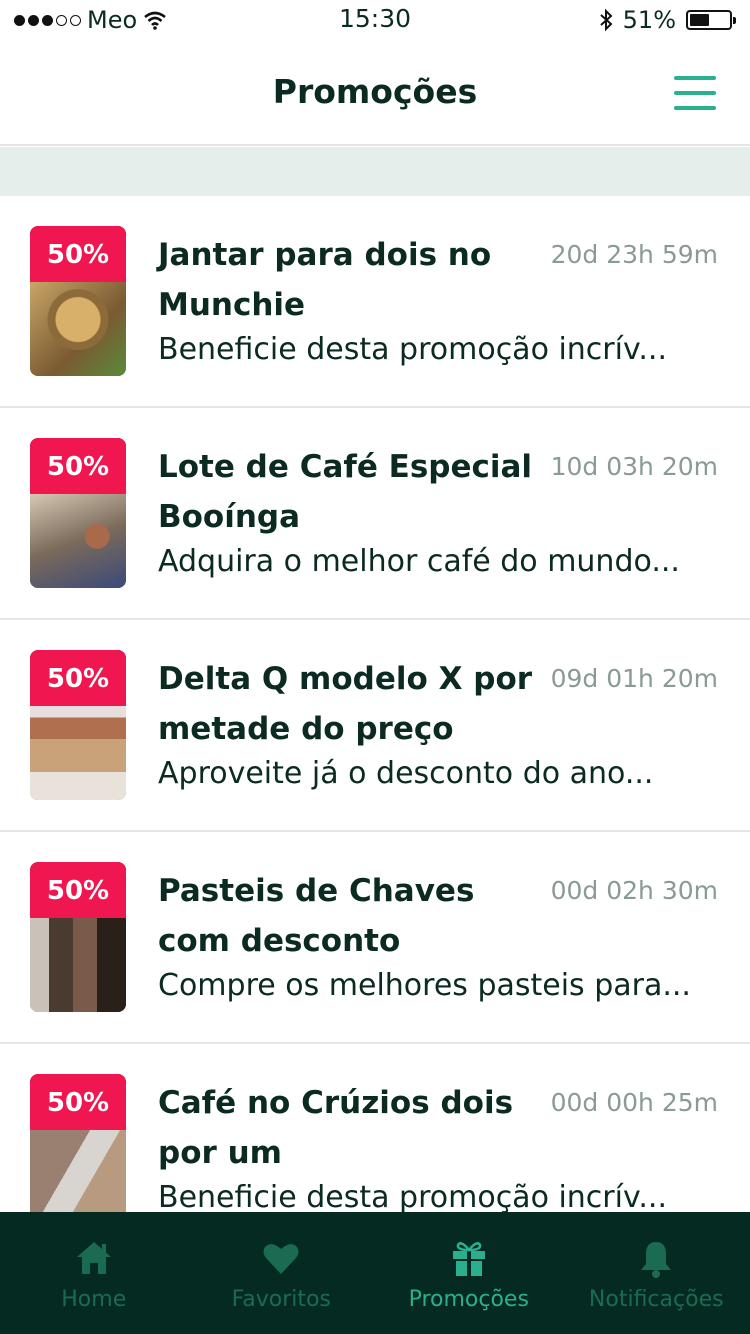  What do you see at coordinates (634, 254) in the screenshot?
I see `promotion-time-left: 20d 23h 59m` at bounding box center [634, 254].